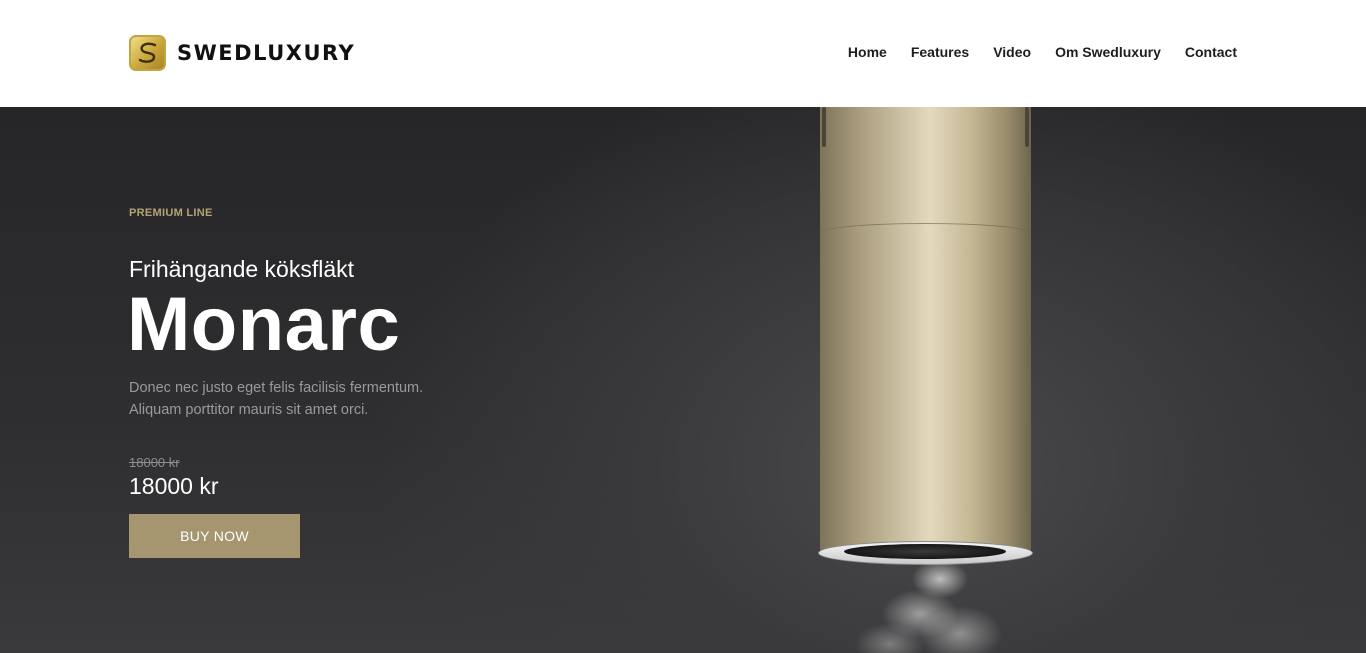  I want to click on brand-name: SWEDLUXURY, so click(266, 53).